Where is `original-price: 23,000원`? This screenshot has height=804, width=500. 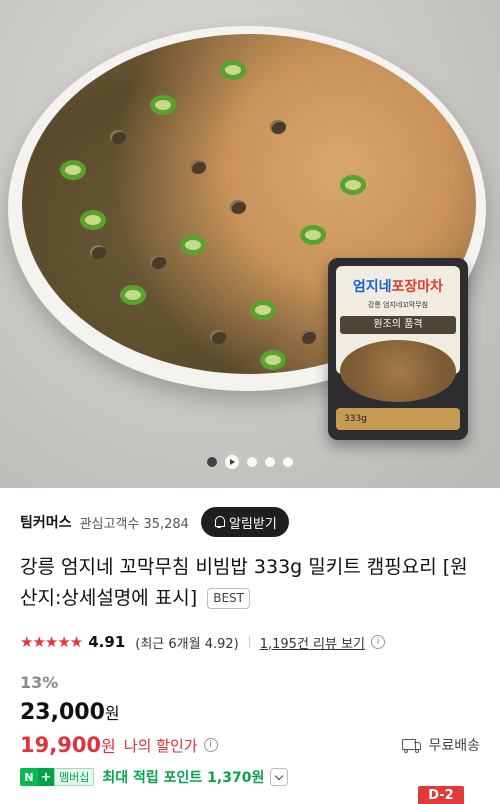 original-price: 23,000원 is located at coordinates (70, 712).